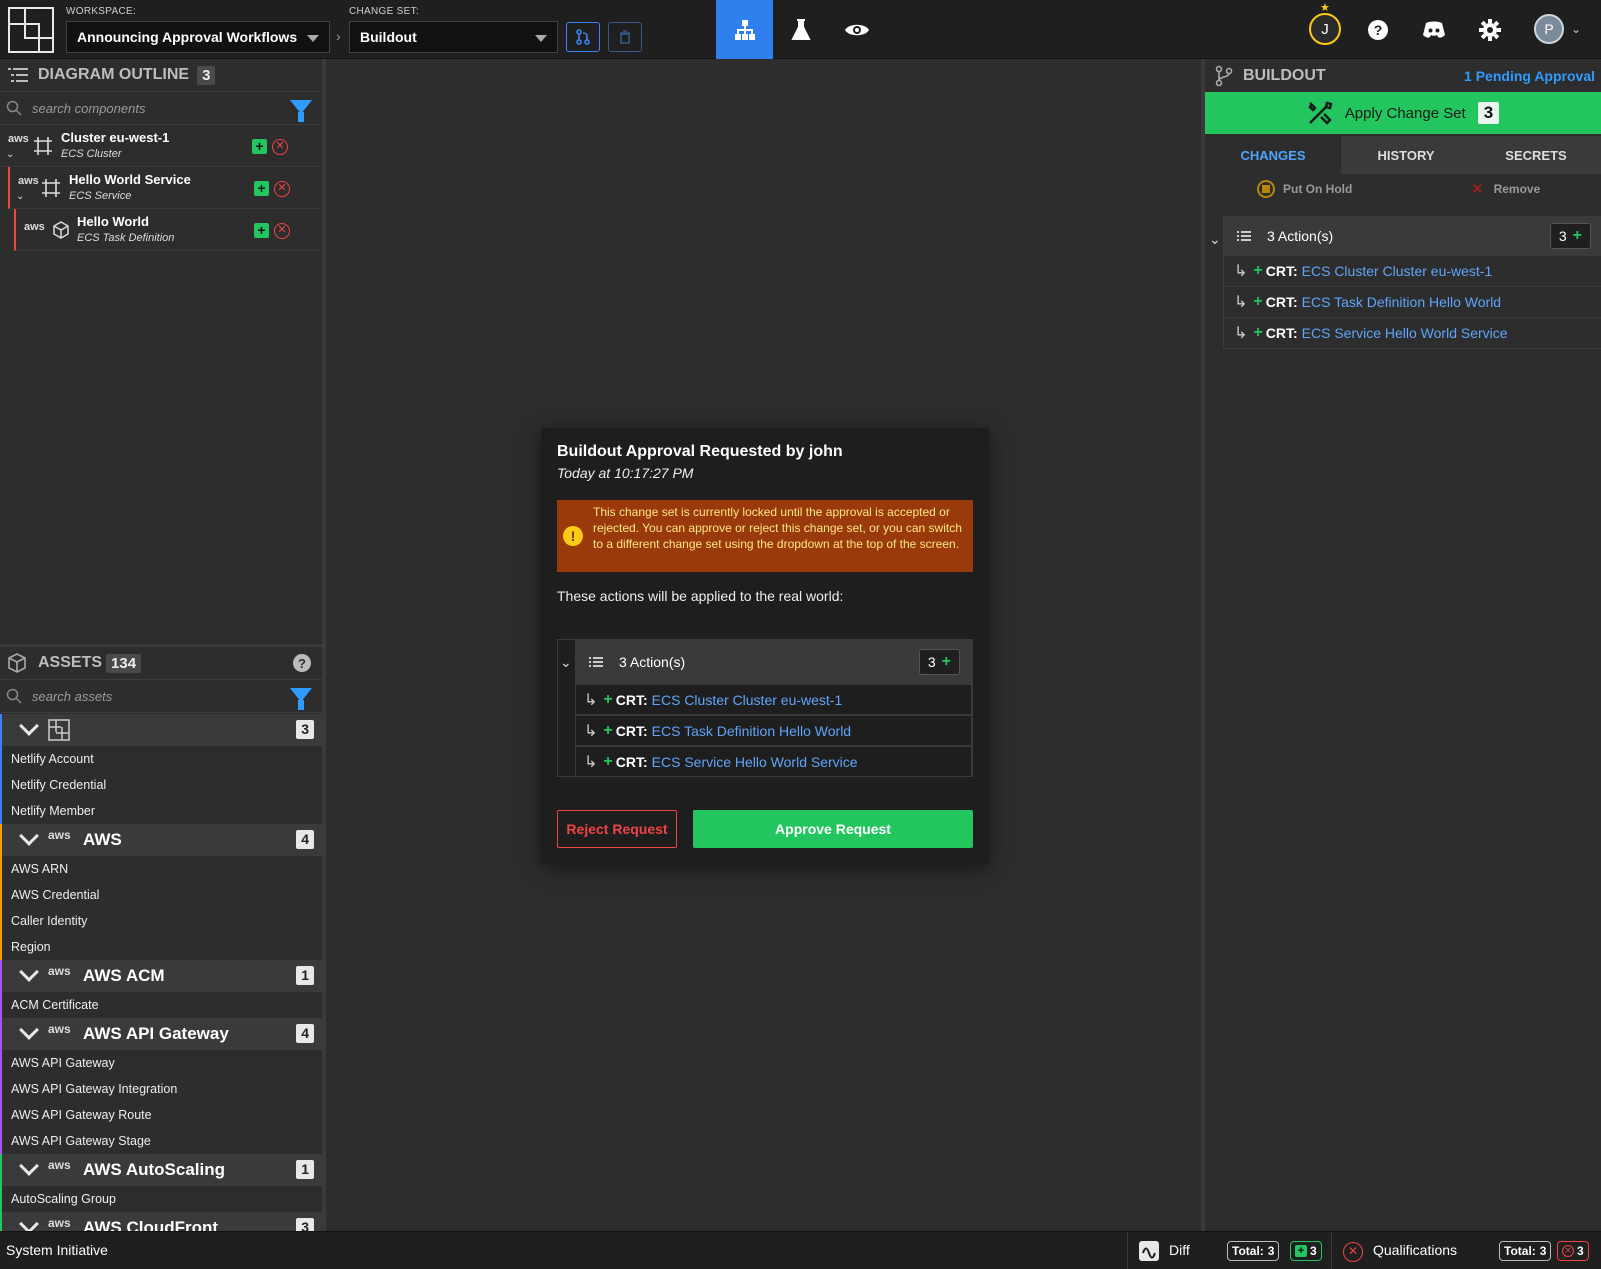 This screenshot has width=1601, height=1269. I want to click on warning-icon: !, so click(573, 536).